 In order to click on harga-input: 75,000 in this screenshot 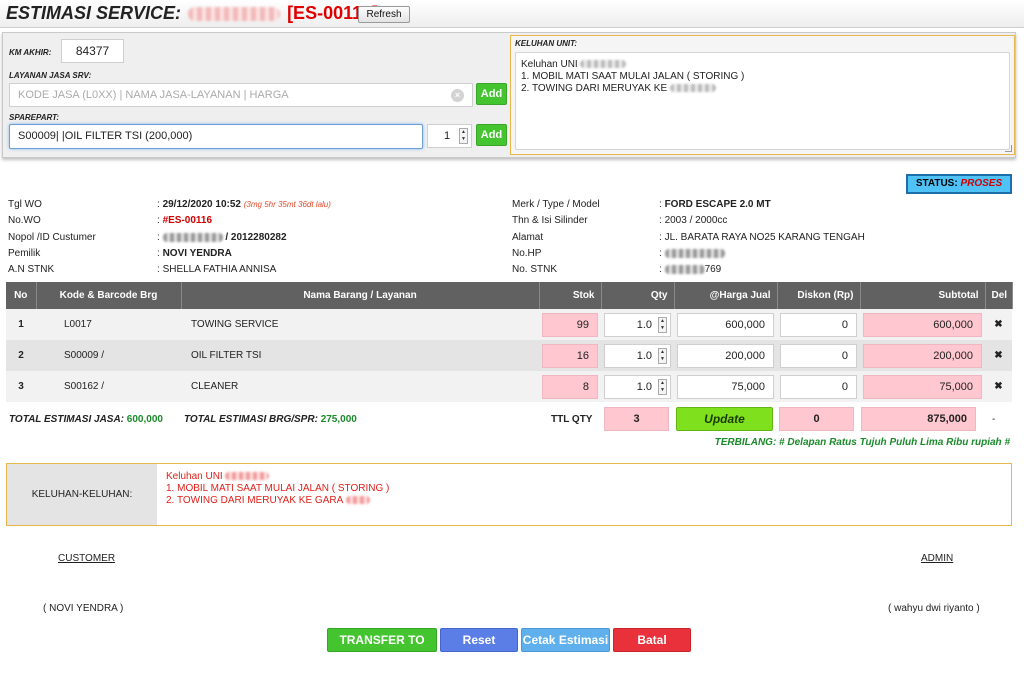, I will do `click(725, 386)`.